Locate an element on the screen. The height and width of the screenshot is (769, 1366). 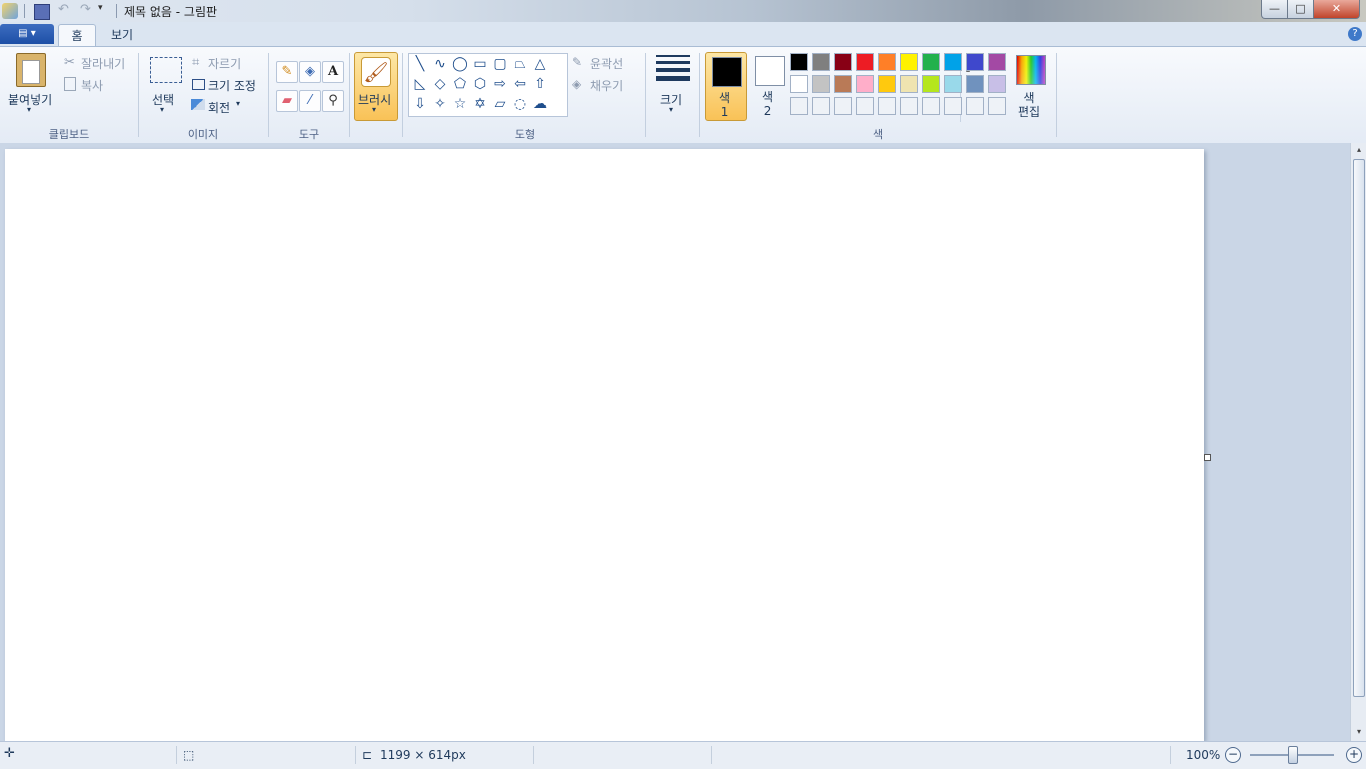
six-point-star-shape-icon: ✡ is located at coordinates (480, 104).